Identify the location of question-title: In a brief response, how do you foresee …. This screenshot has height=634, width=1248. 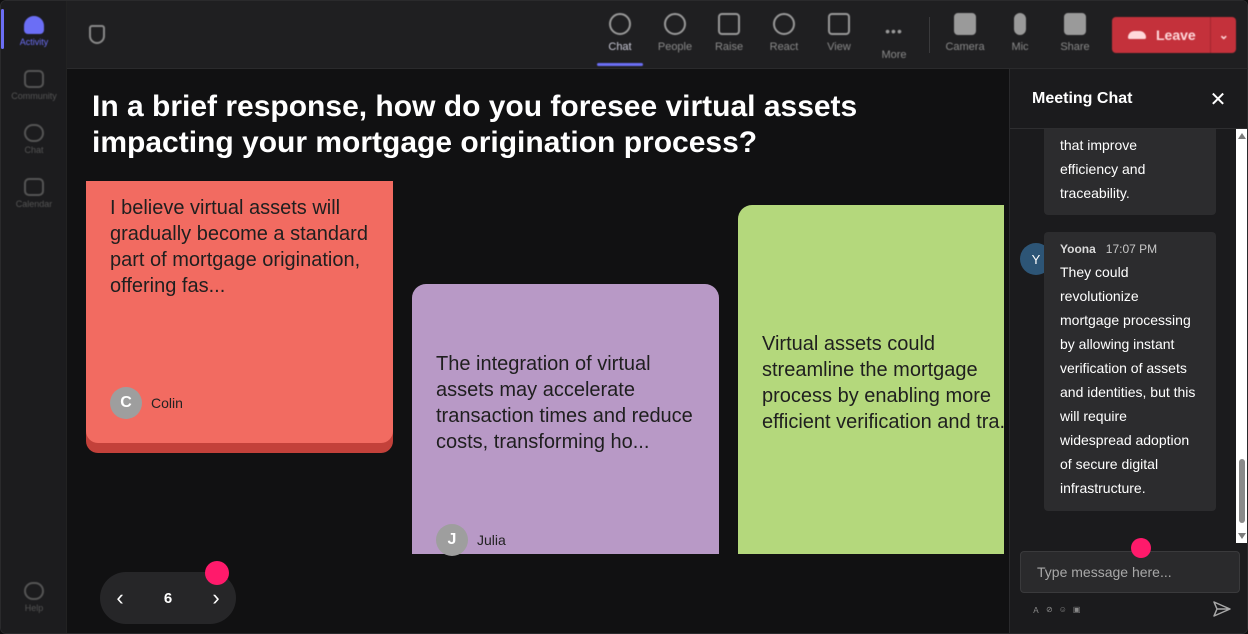
(475, 124).